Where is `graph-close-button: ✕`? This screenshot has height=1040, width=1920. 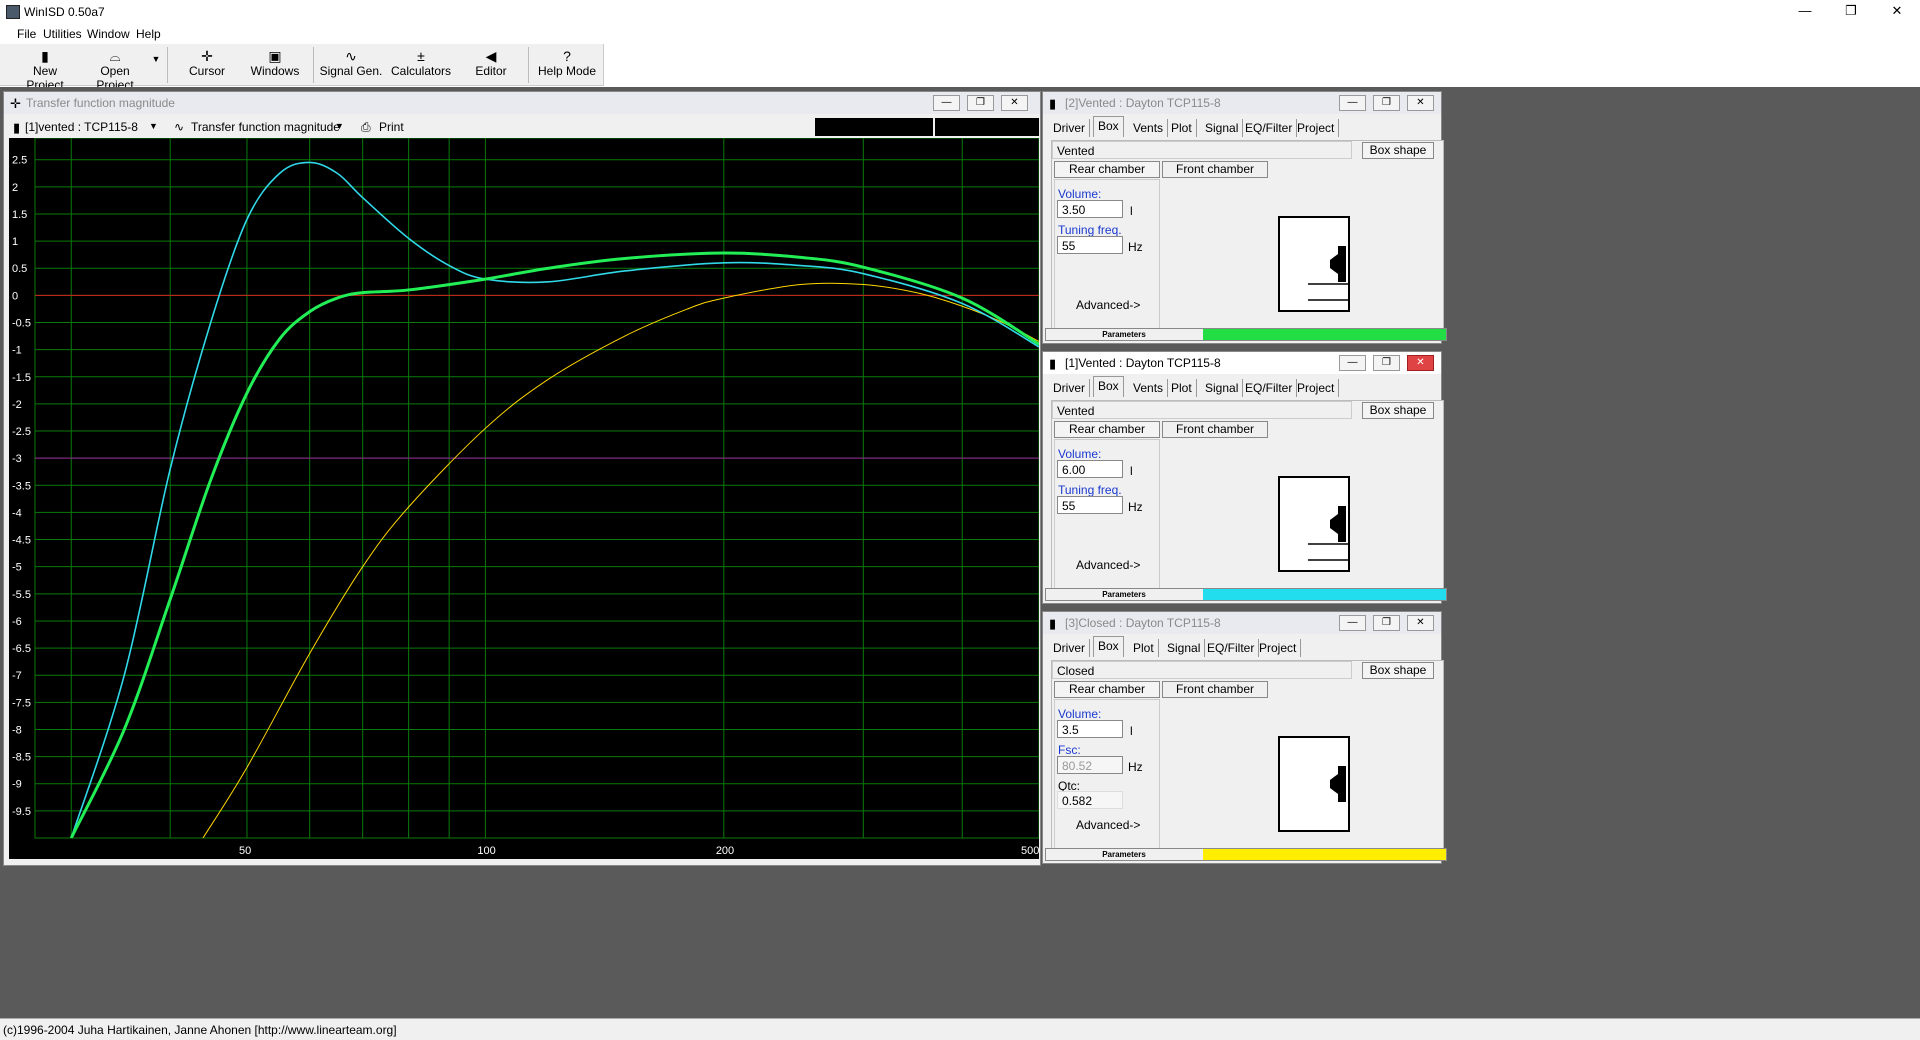
graph-close-button: ✕ is located at coordinates (1014, 103).